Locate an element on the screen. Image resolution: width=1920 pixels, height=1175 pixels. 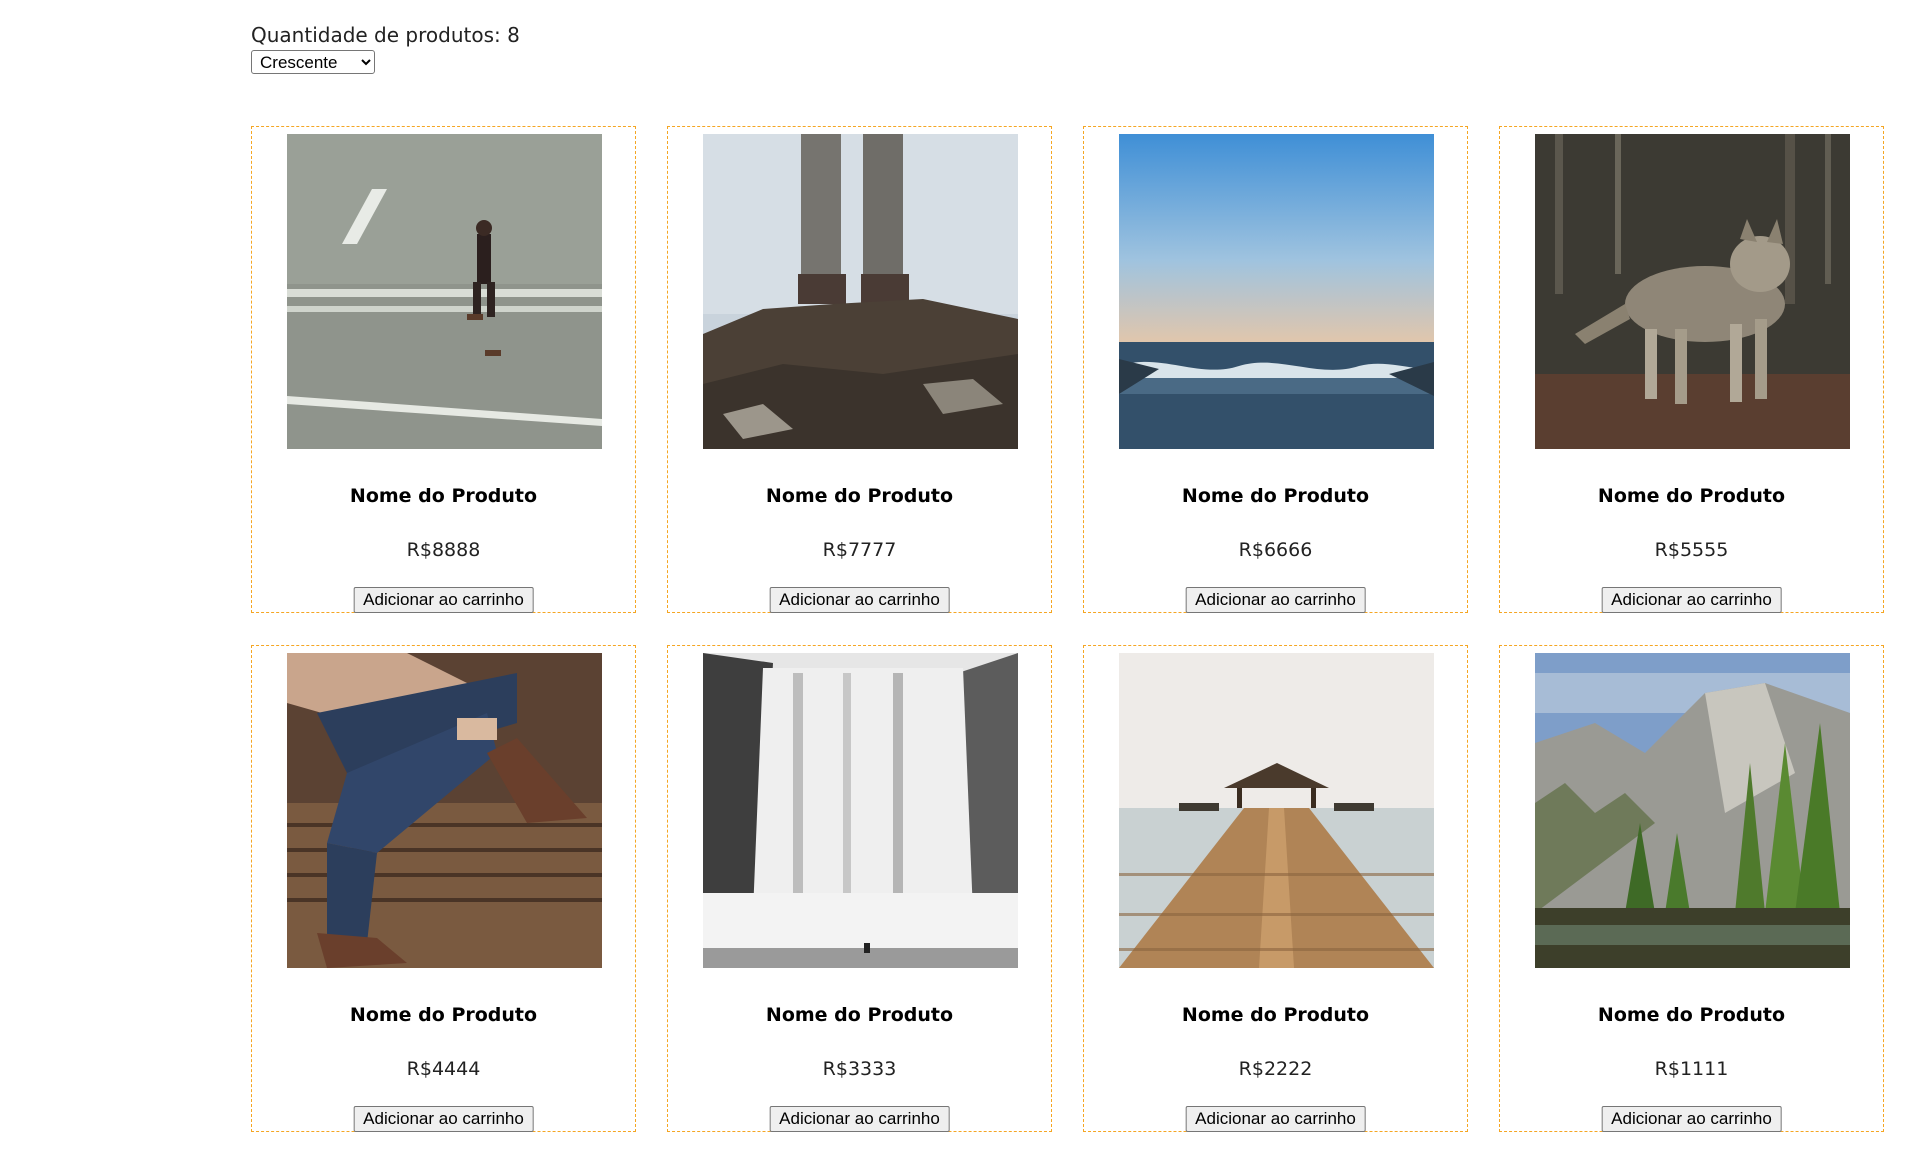
product-price: R$8888 is located at coordinates (443, 550).